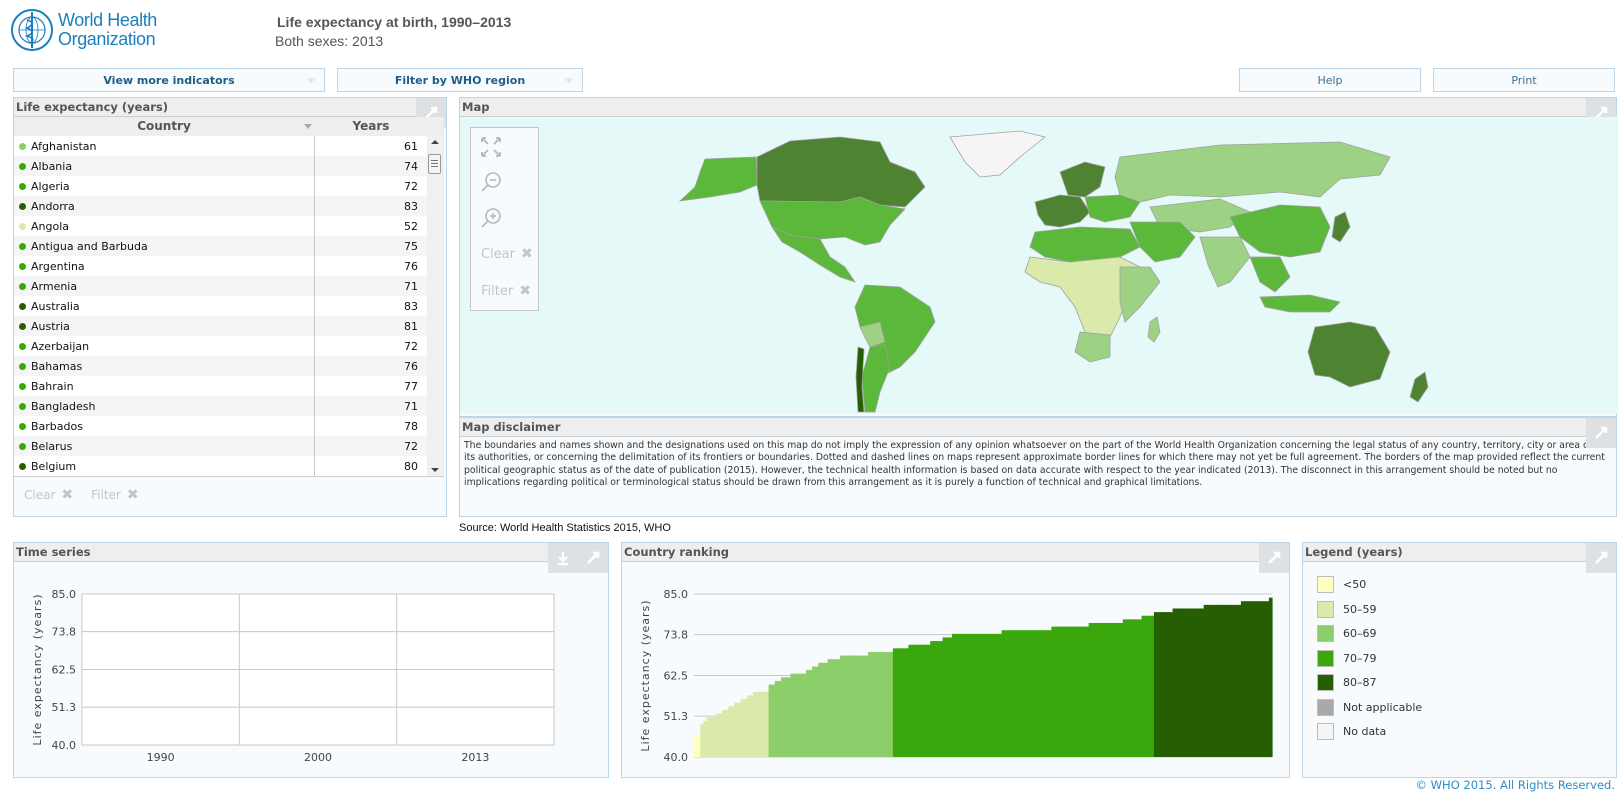 This screenshot has height=800, width=1621. Describe the element at coordinates (1140, 294) in the screenshot. I see `map-region-east-africa` at that location.